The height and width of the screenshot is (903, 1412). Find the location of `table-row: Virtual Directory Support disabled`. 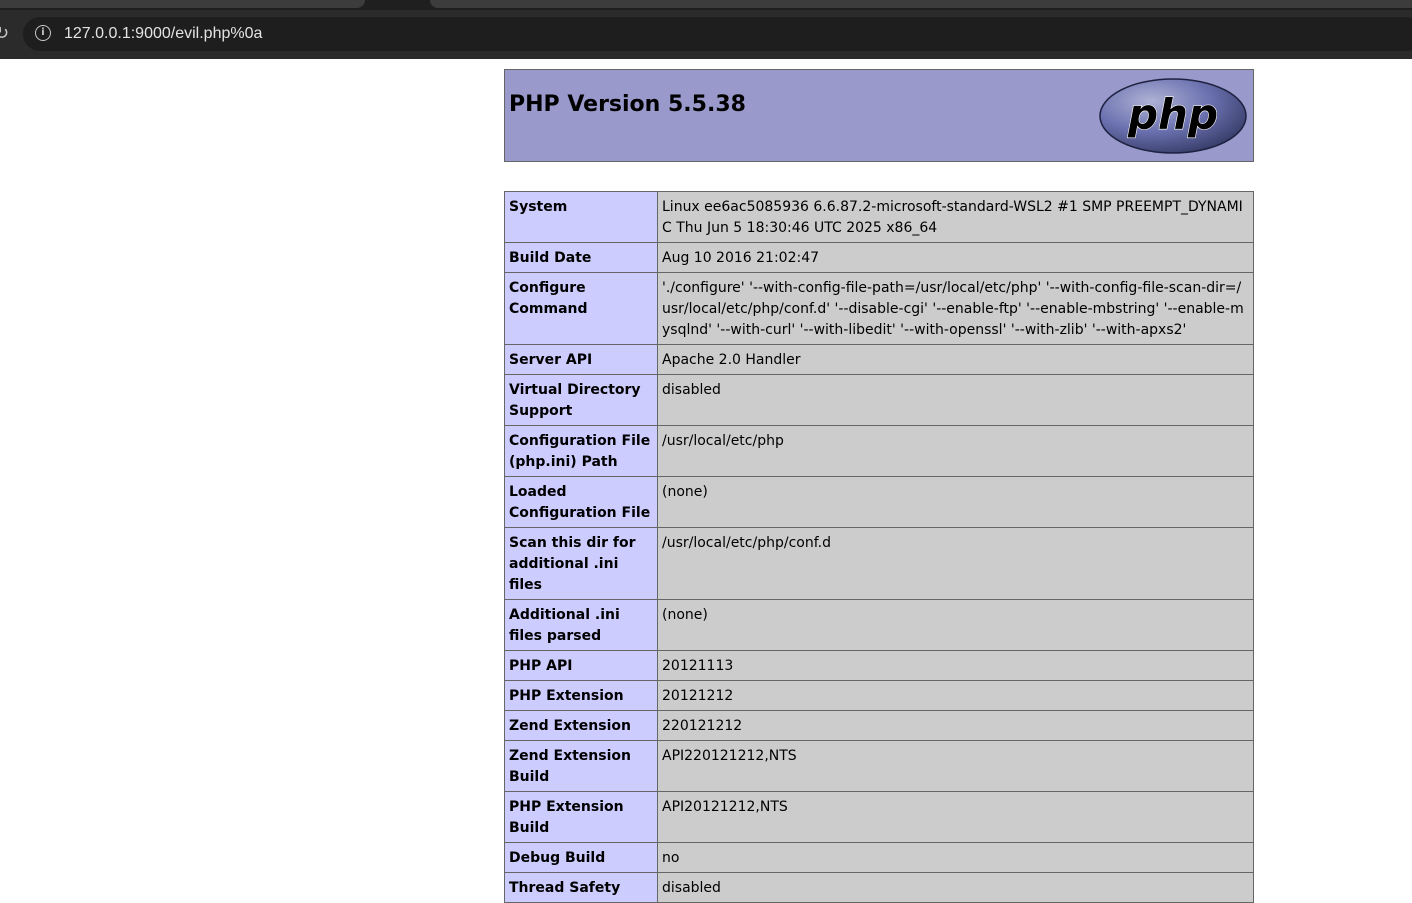

table-row: Virtual Directory Support disabled is located at coordinates (879, 400).